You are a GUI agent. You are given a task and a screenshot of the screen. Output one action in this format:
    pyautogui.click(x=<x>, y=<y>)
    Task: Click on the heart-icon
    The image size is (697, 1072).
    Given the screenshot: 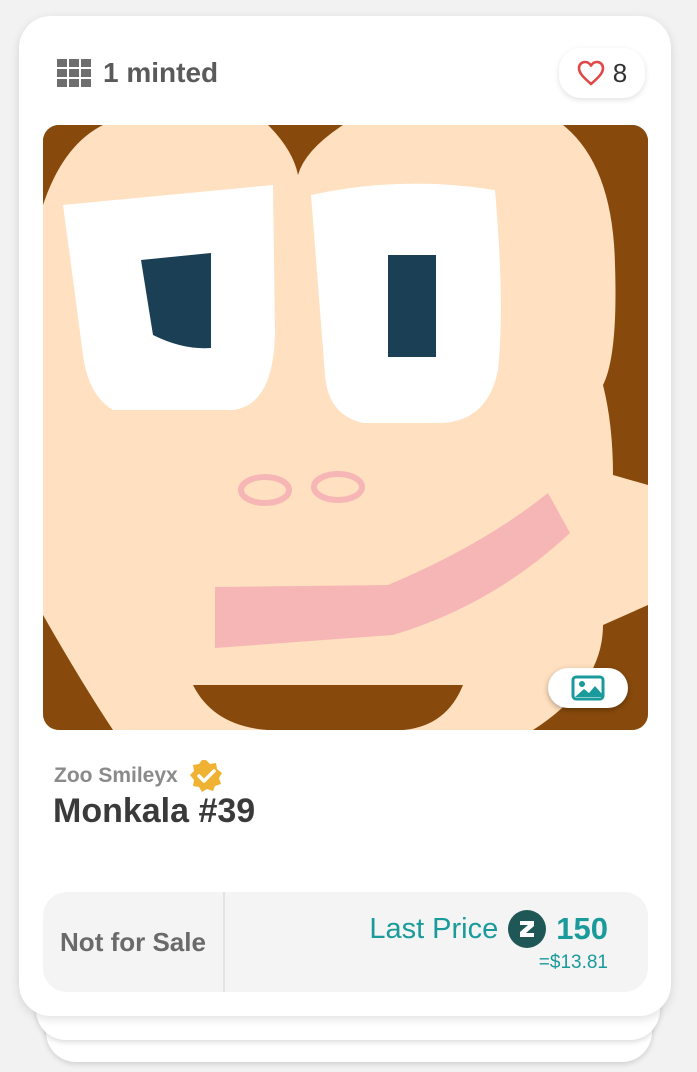 What is the action you would take?
    pyautogui.click(x=591, y=73)
    